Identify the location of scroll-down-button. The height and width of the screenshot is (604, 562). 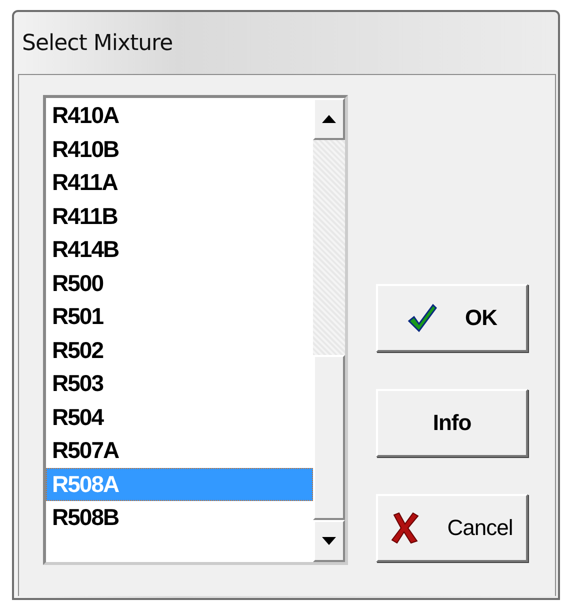
(329, 541).